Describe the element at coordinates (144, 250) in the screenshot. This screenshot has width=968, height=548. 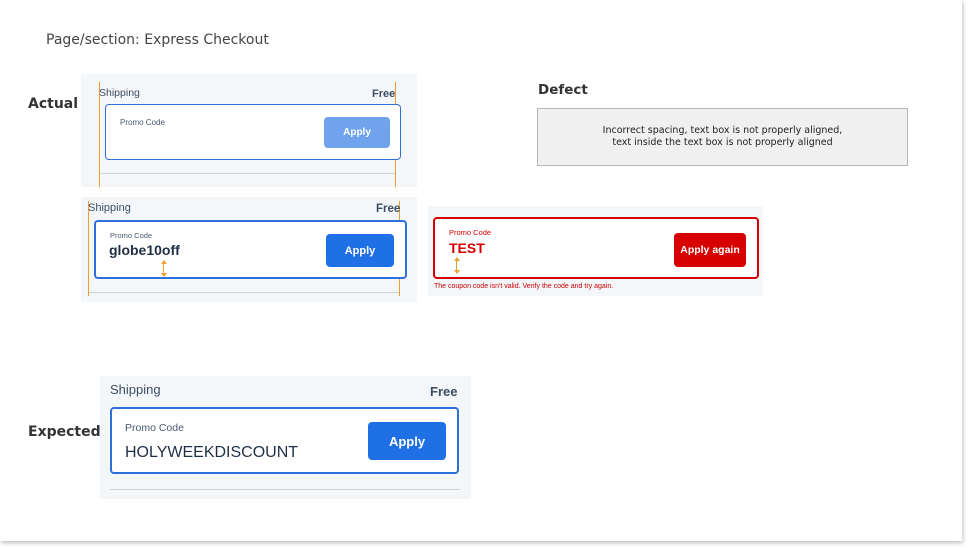
I see `promo-code-value: globe10off` at that location.